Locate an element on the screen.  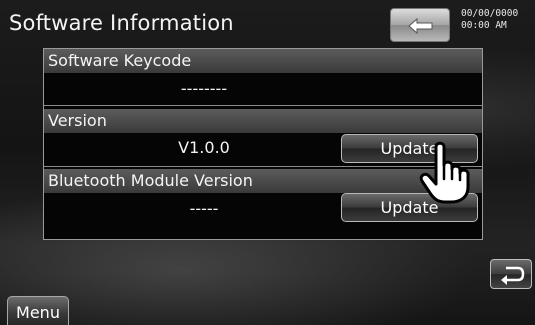
clock-date: 00/00/0000 is located at coordinates (490, 13).